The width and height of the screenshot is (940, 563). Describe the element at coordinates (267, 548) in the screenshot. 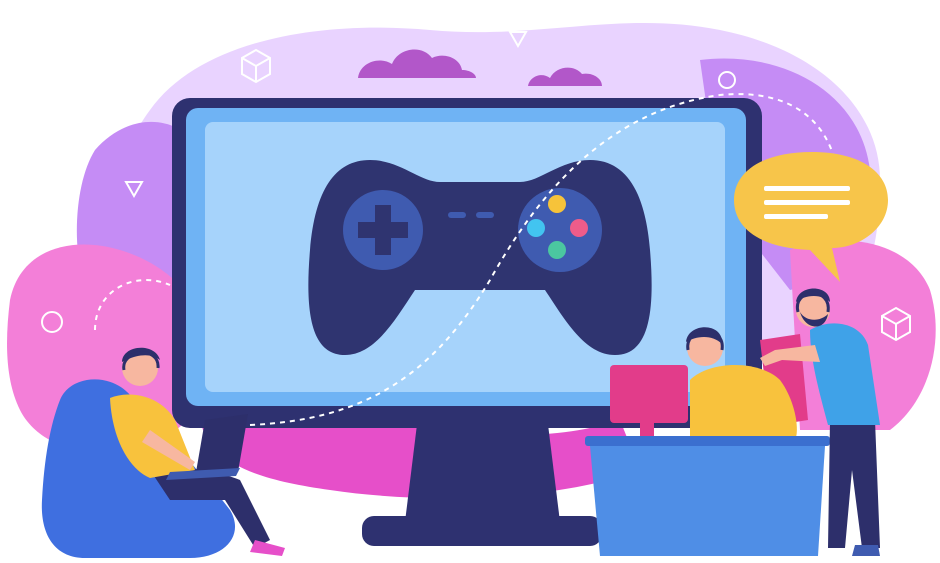

I see `shoe` at that location.